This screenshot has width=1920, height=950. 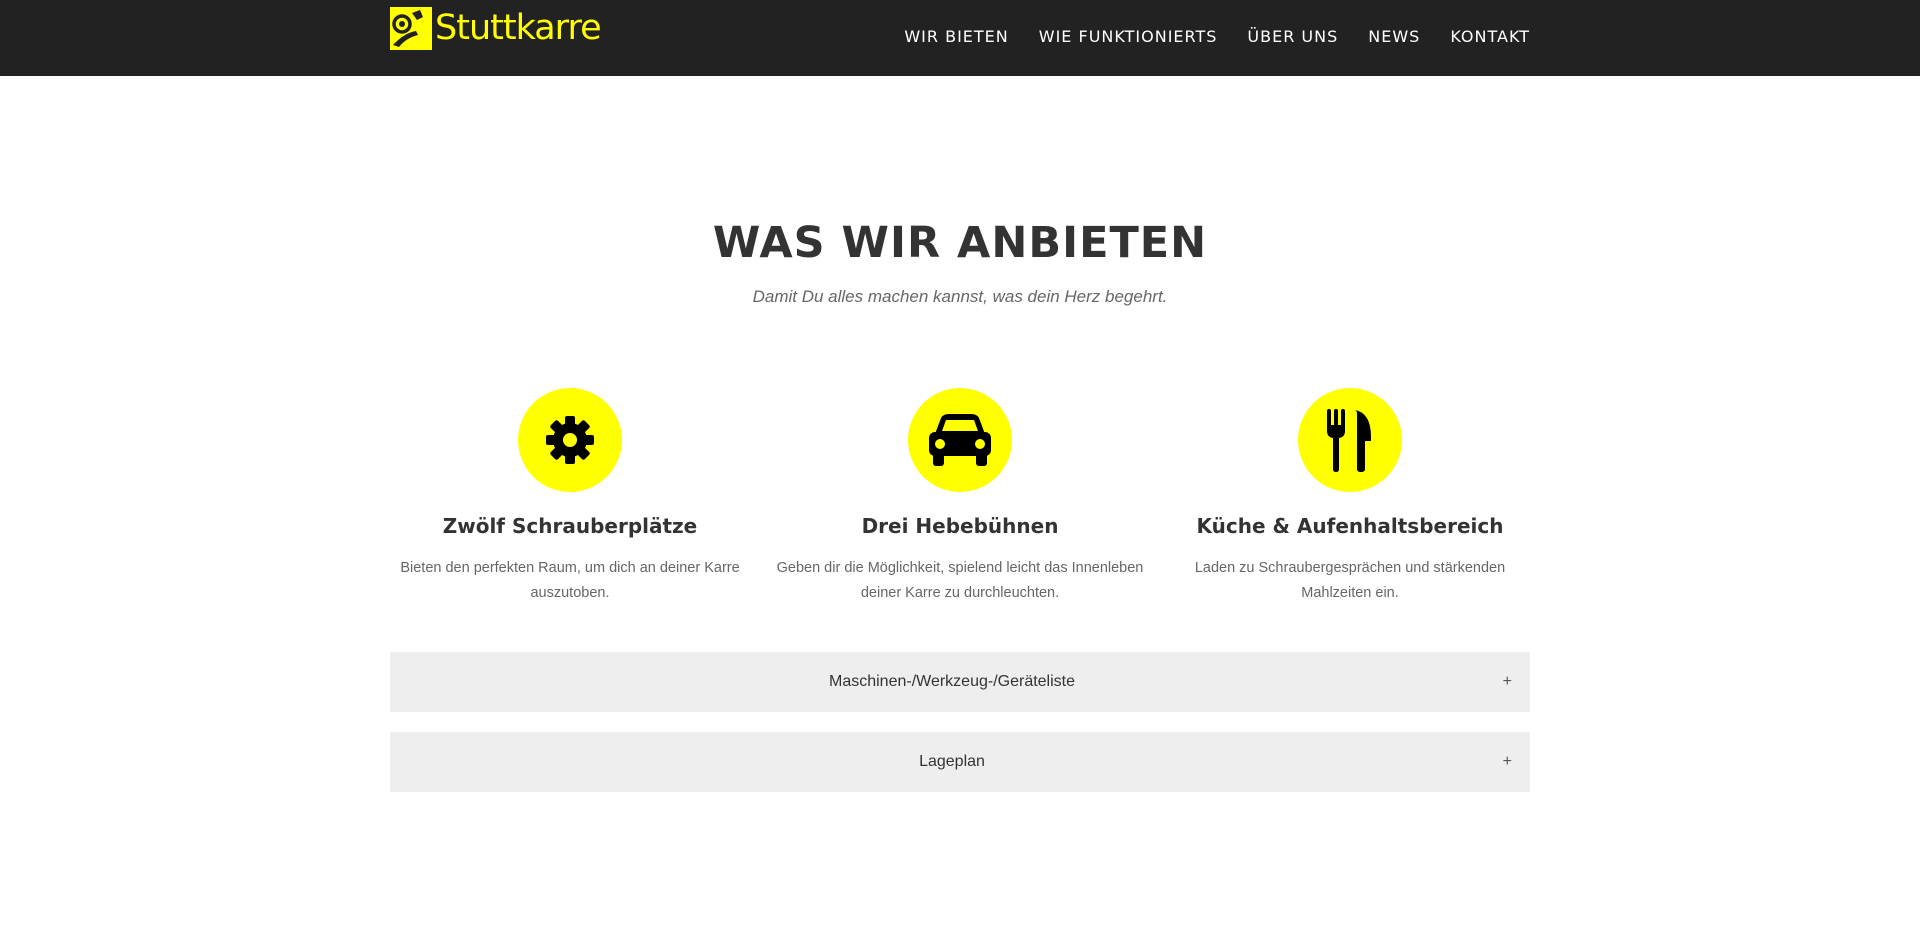 I want to click on feature-title: Küche & Aufenhaltsbereich, so click(x=1350, y=526).